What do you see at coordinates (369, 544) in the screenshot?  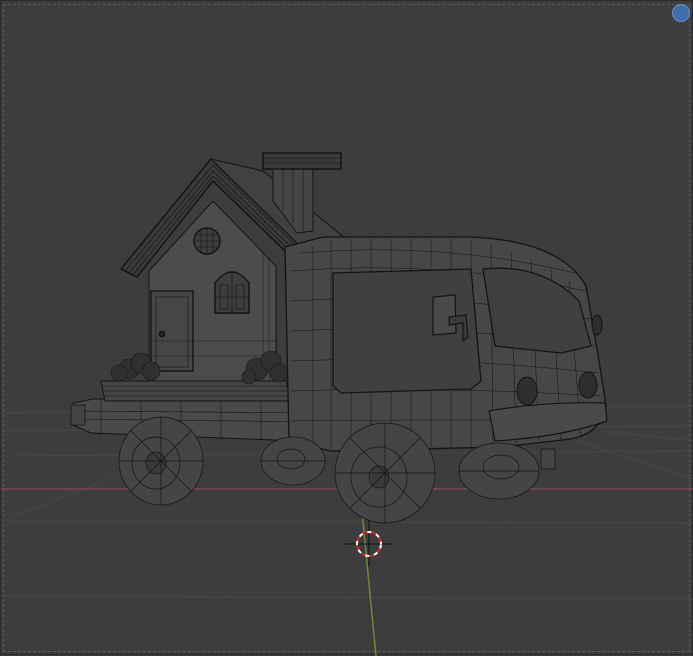 I see `3d-cursor` at bounding box center [369, 544].